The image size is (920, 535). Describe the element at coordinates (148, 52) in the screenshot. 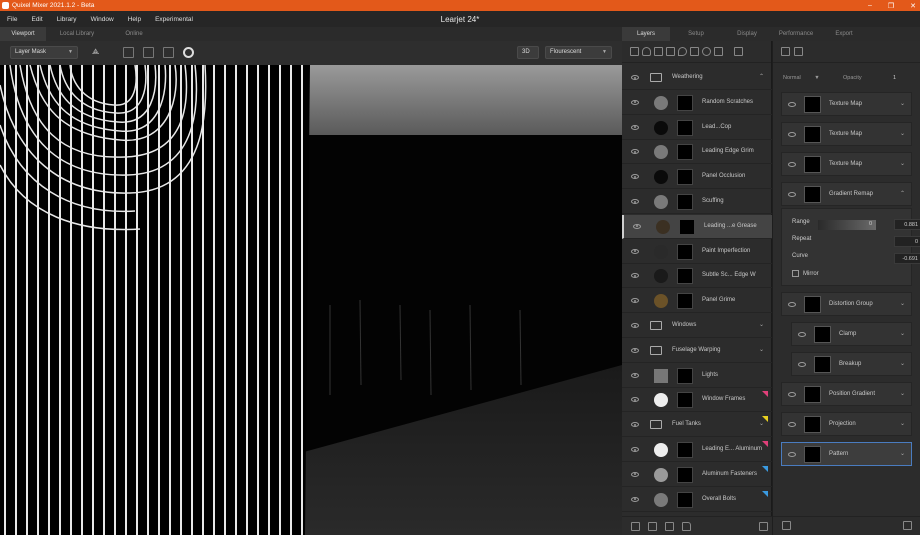

I see `grid-view-icon` at that location.